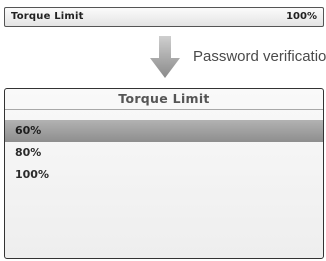 The height and width of the screenshot is (261, 326). Describe the element at coordinates (301, 16) in the screenshot. I see `setting-value: 100%` at that location.